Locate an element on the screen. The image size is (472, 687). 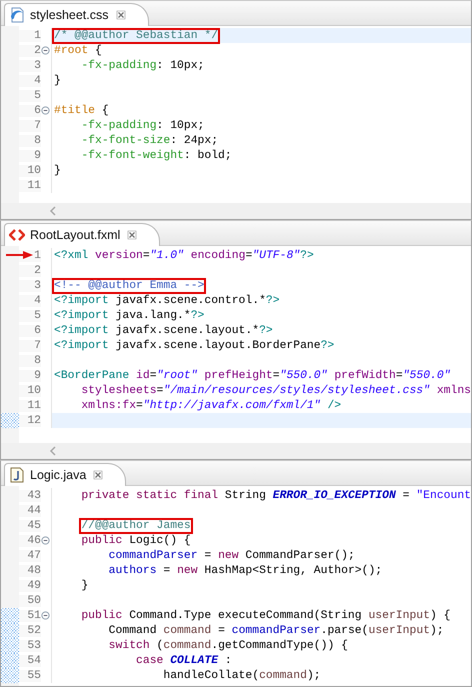
line-number: 53 is located at coordinates (30, 646).